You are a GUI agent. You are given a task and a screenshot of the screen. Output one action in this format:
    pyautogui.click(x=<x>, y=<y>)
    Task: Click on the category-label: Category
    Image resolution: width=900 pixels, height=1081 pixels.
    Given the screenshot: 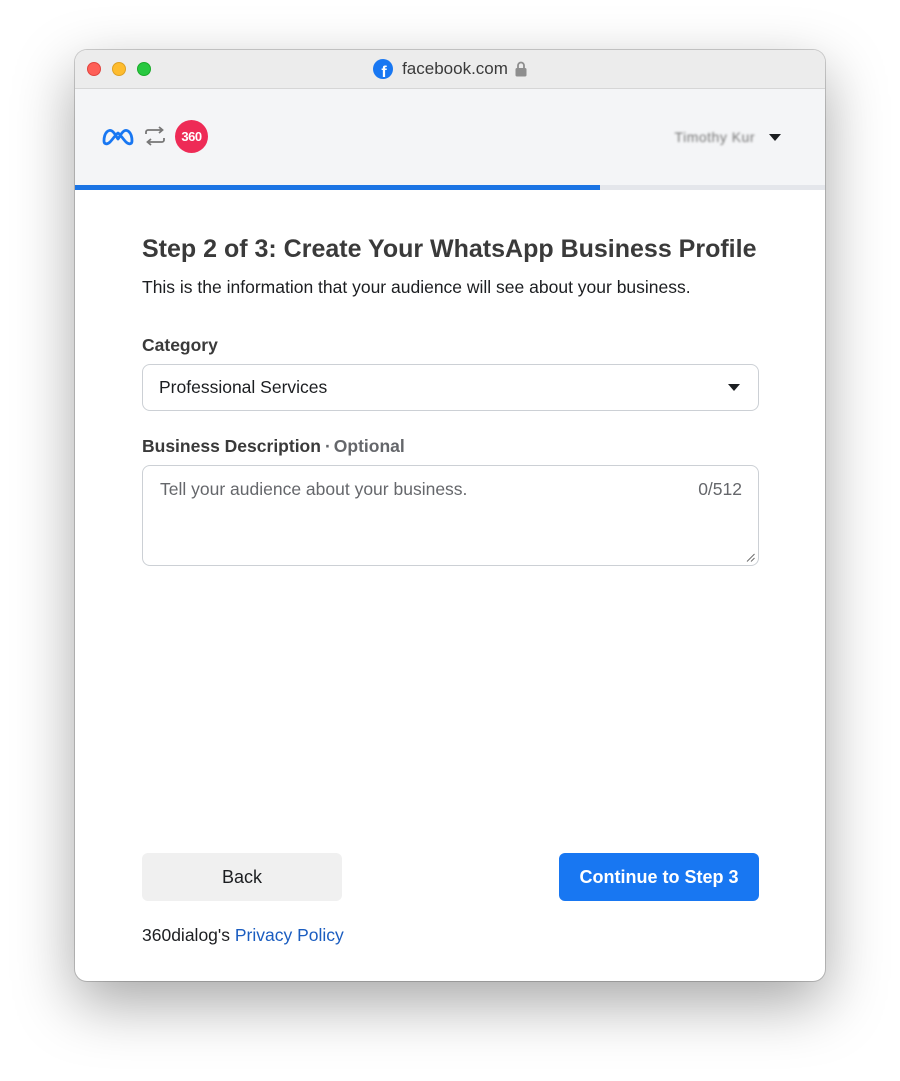 What is the action you would take?
    pyautogui.click(x=180, y=345)
    